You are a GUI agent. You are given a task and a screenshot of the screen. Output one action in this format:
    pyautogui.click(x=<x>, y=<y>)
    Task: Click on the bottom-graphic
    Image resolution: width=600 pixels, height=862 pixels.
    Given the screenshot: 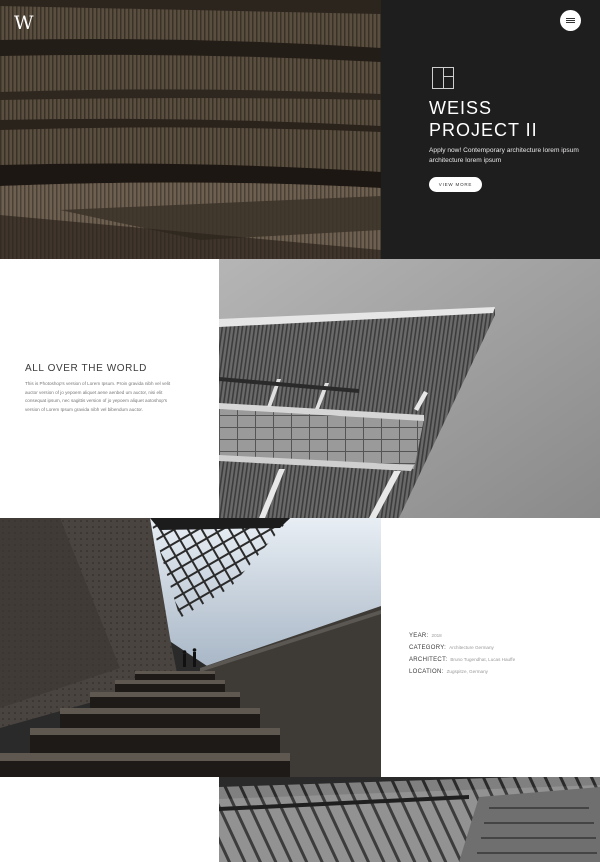 What is the action you would take?
    pyautogui.click(x=409, y=819)
    